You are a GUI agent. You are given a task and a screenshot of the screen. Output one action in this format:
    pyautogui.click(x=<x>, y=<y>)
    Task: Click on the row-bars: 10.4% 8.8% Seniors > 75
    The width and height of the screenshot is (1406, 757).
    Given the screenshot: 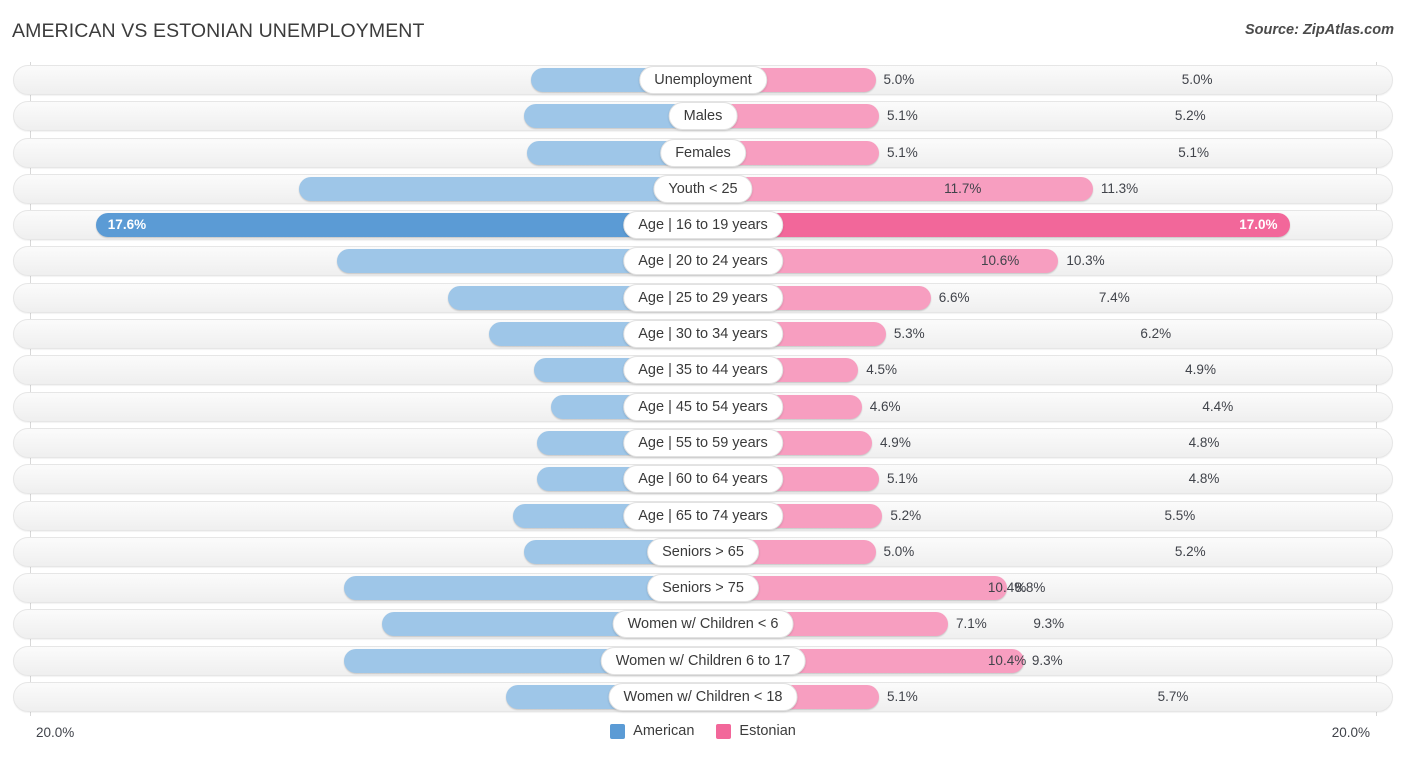 What is the action you would take?
    pyautogui.click(x=703, y=588)
    